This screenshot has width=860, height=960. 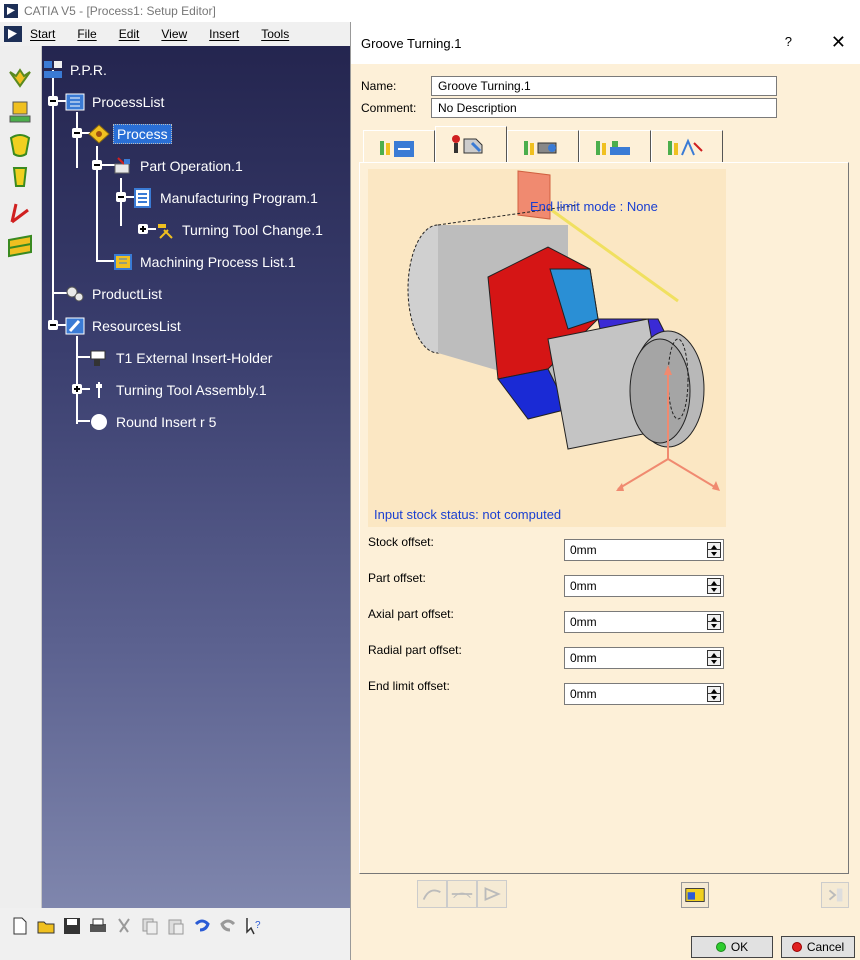 I want to click on tree-node-manufacturing-program: Manufacturing Program.1, so click(x=226, y=198).